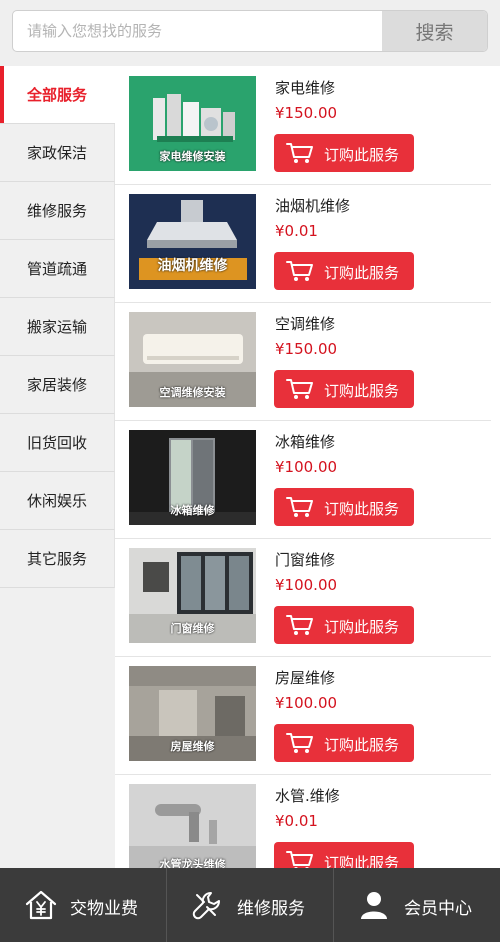 This screenshot has height=942, width=500. I want to click on product-image: 油烟机维修, so click(192, 241).